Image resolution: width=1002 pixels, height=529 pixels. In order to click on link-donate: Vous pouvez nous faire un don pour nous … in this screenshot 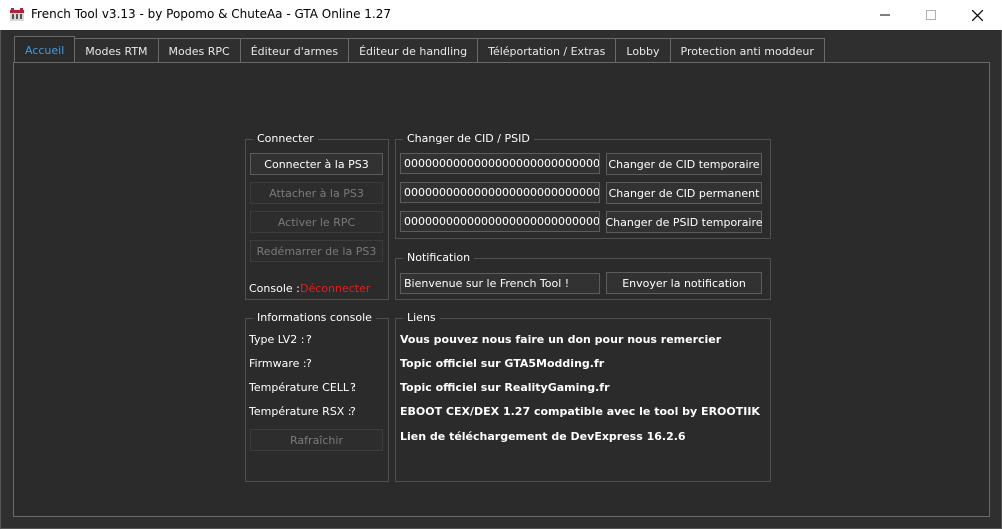, I will do `click(560, 339)`.